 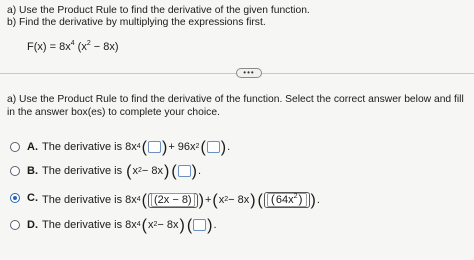 What do you see at coordinates (32, 171) in the screenshot?
I see `option-b-letter: B.` at bounding box center [32, 171].